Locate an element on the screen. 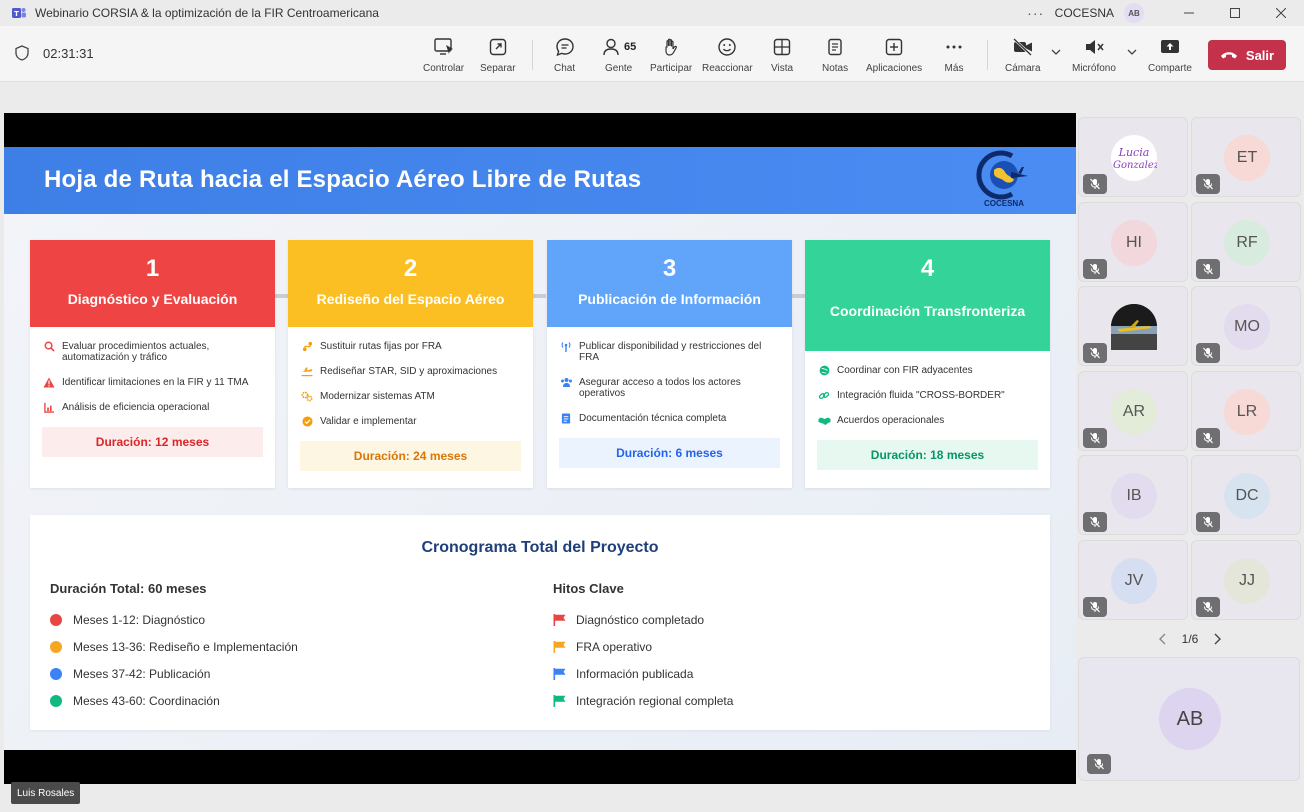 The width and height of the screenshot is (1304, 812). milestone-row: FRA operativo is located at coordinates (602, 647).